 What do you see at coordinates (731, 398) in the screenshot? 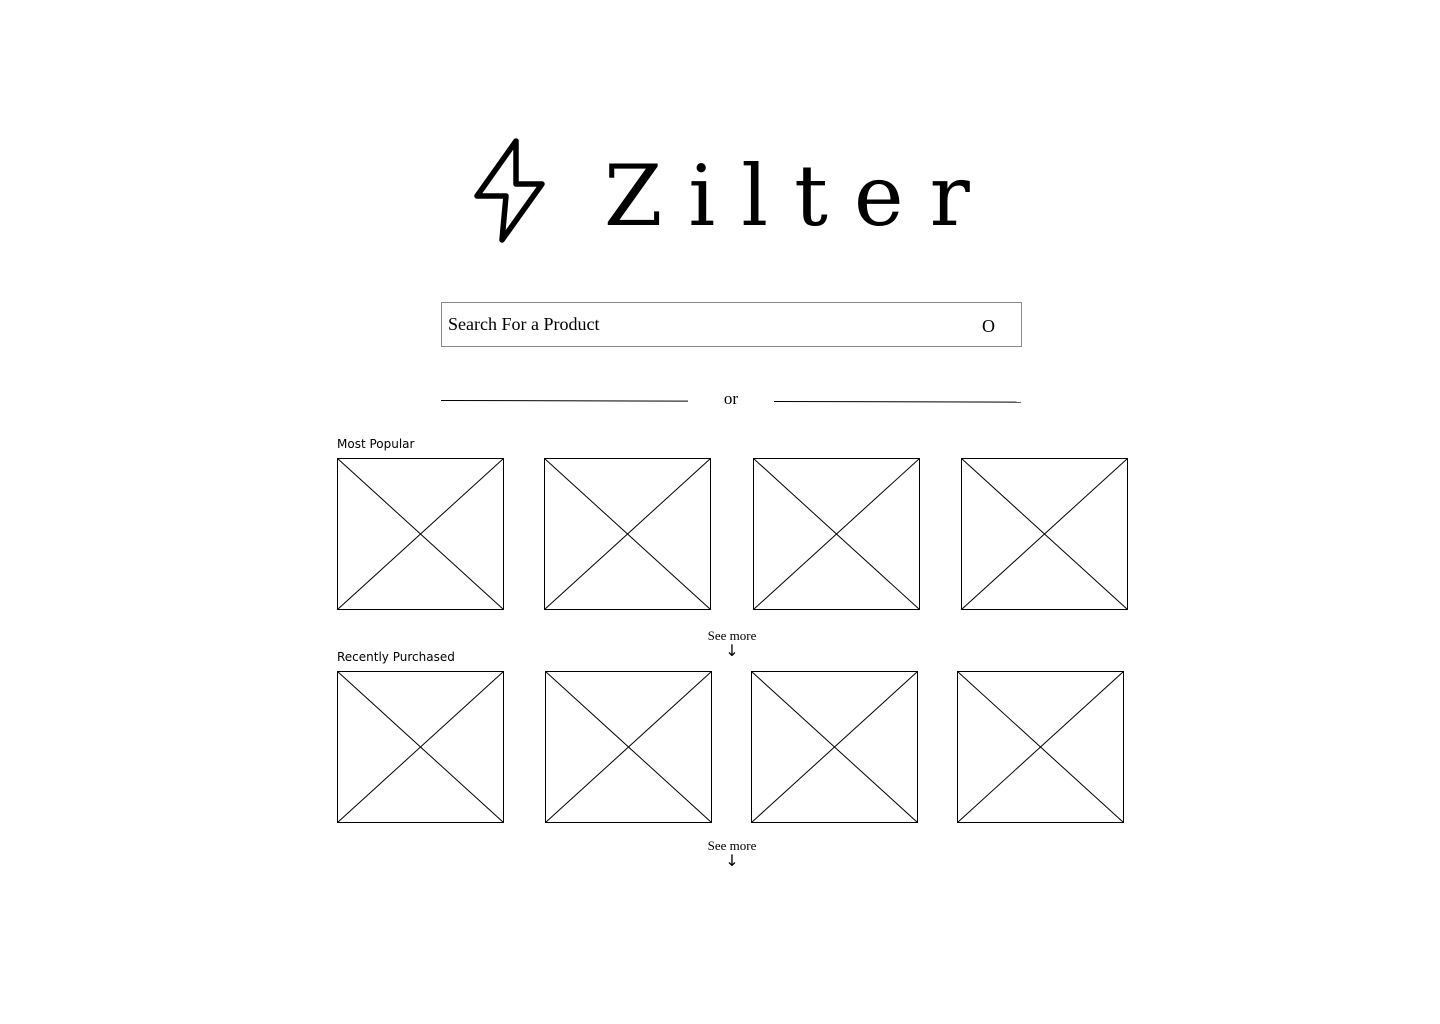
I see `divider-or-label: or` at bounding box center [731, 398].